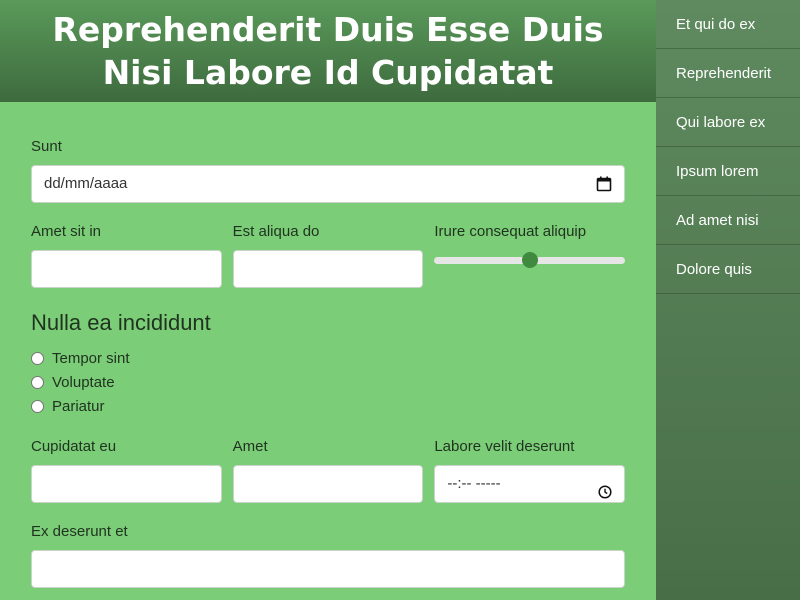 The image size is (800, 600). Describe the element at coordinates (126, 484) in the screenshot. I see `cupidatat-eu-input` at that location.